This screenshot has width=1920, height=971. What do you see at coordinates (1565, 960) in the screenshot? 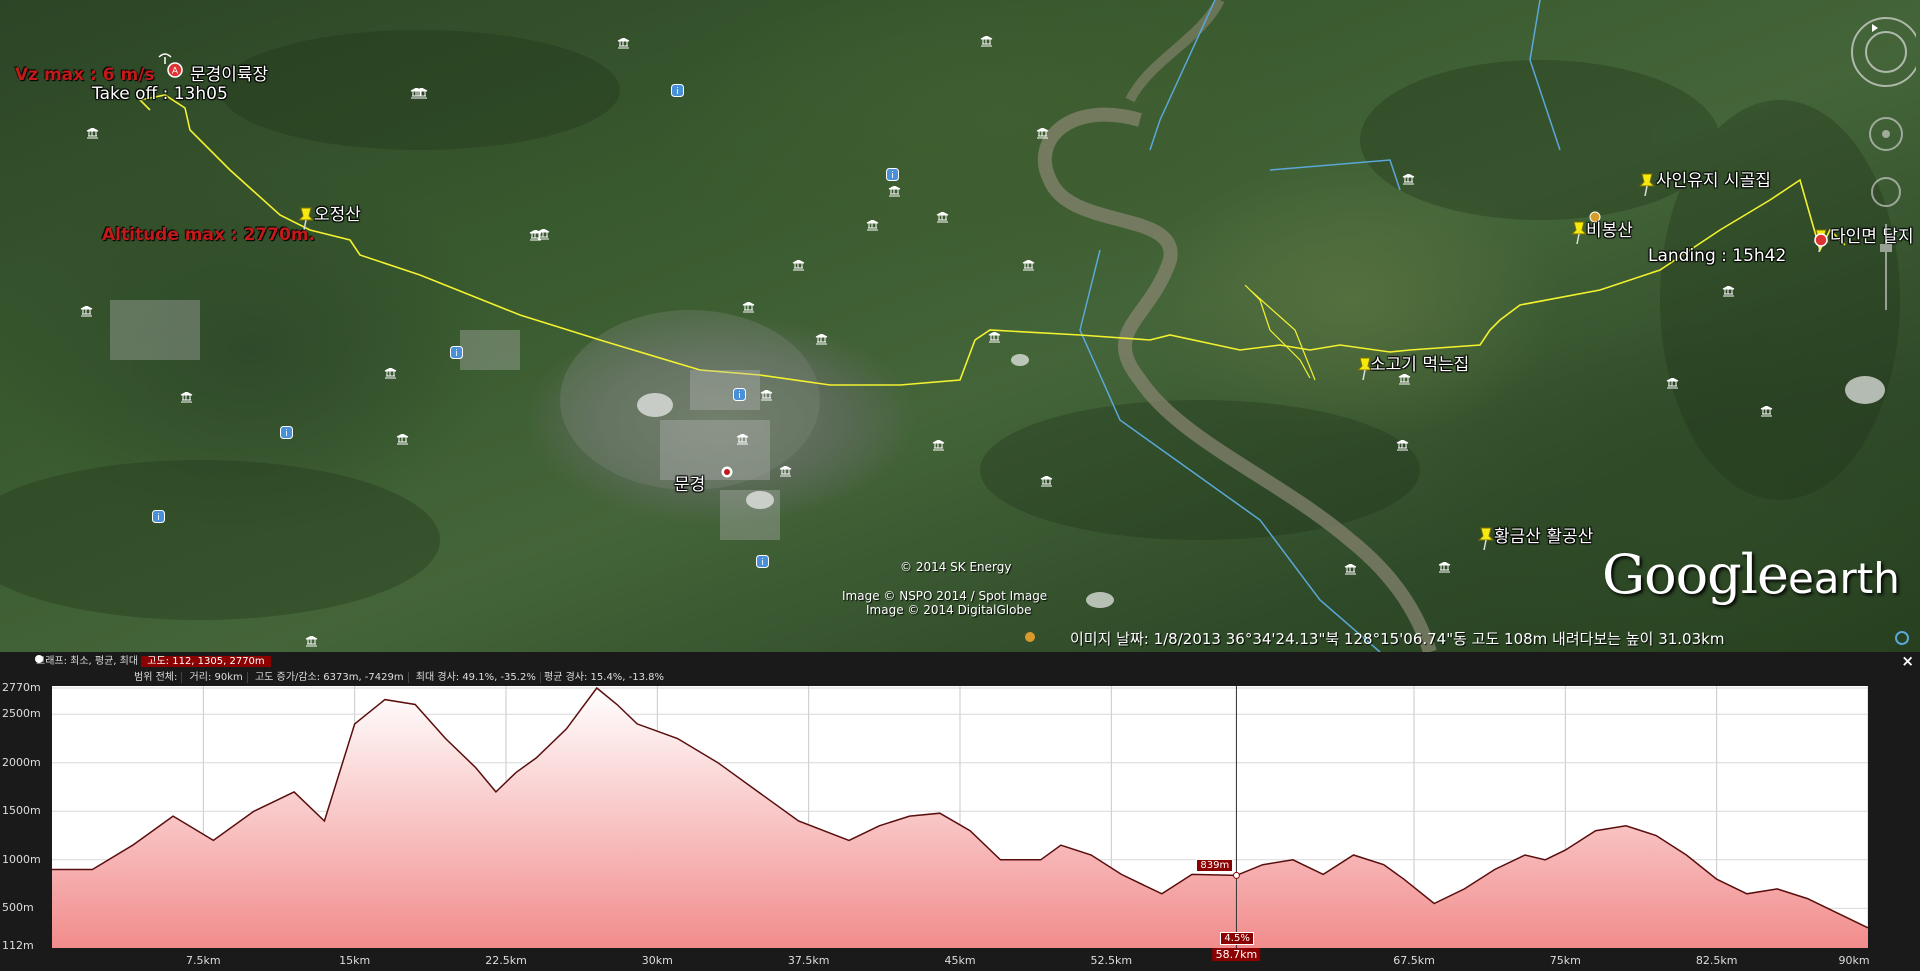
I see `x-tick-label: 75km` at bounding box center [1565, 960].